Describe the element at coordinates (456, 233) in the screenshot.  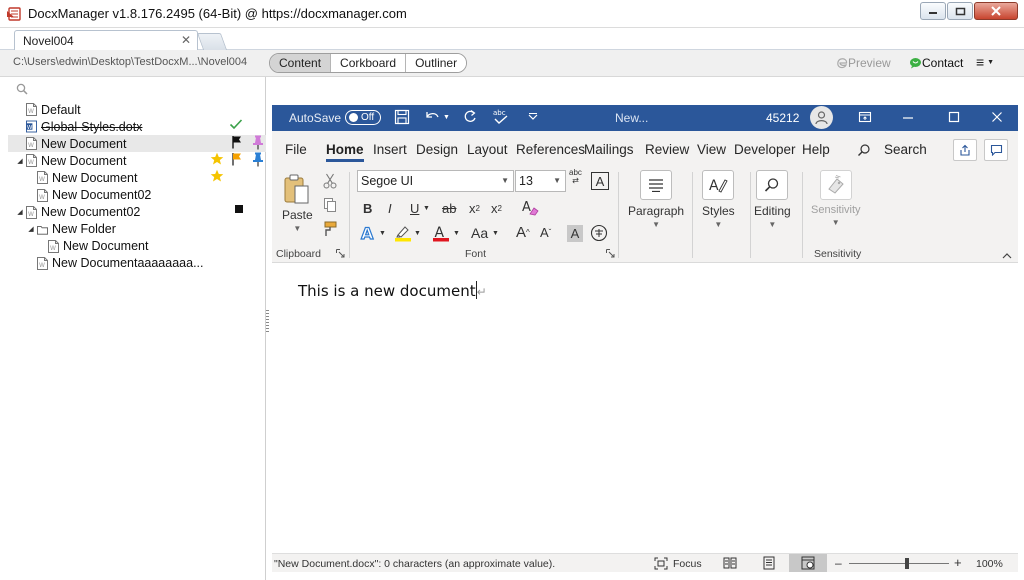
I see `font-color-dropdown-icon: ▼` at that location.